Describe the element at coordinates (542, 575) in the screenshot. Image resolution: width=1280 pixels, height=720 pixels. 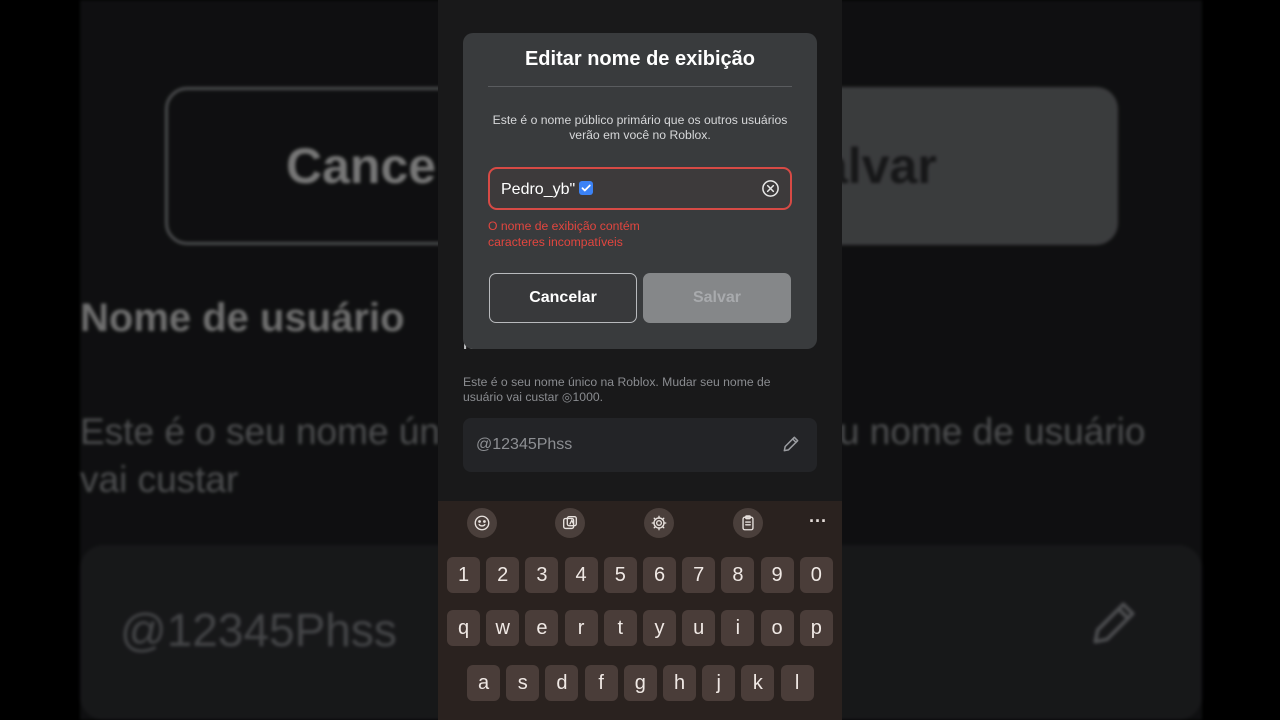
I see `key-3: 3` at that location.